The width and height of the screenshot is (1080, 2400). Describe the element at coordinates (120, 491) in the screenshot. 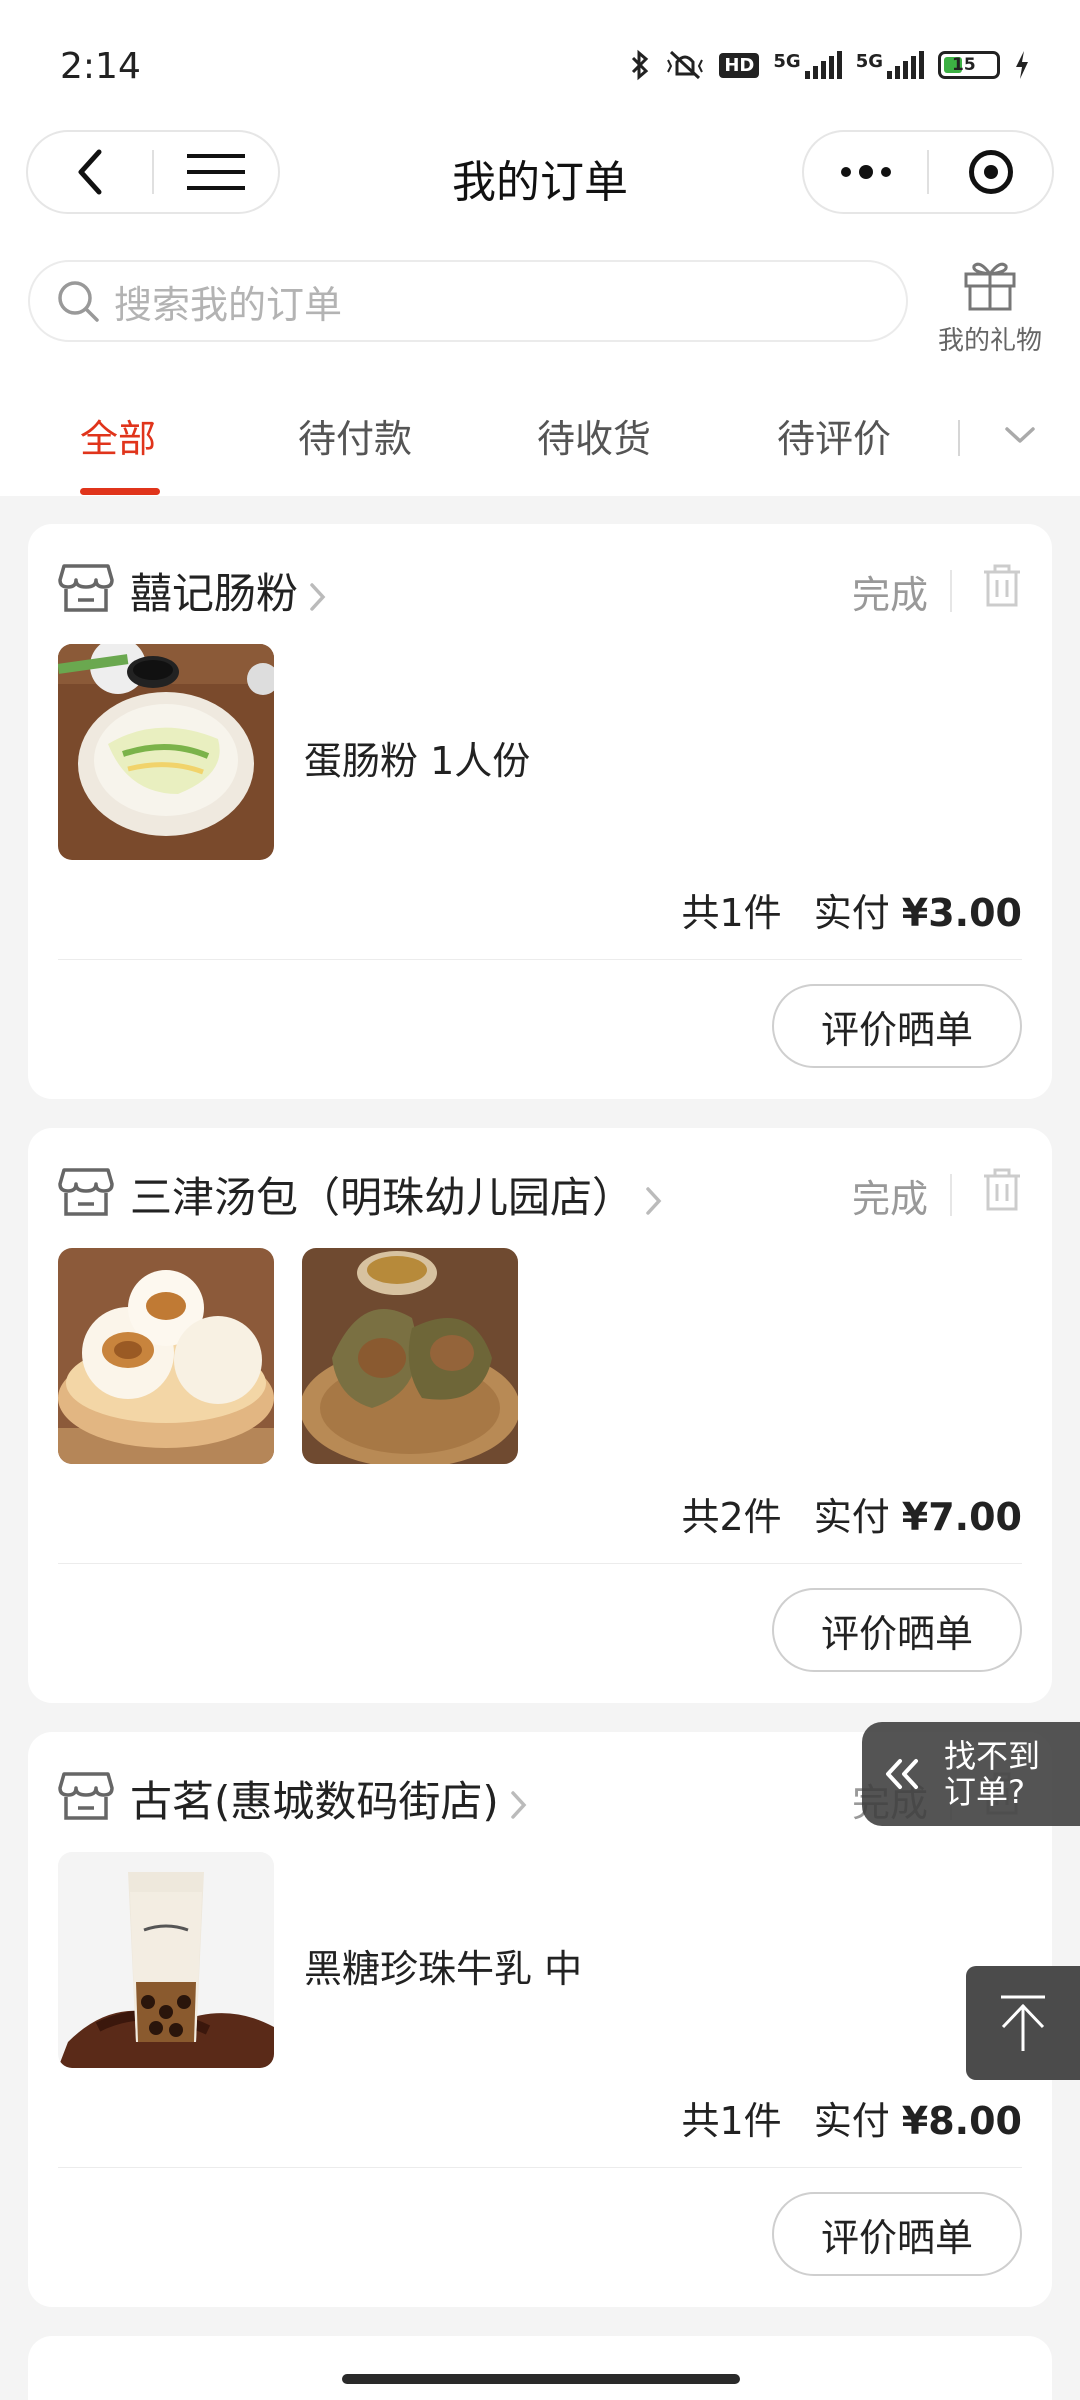

I see `active-tab-indicator` at that location.